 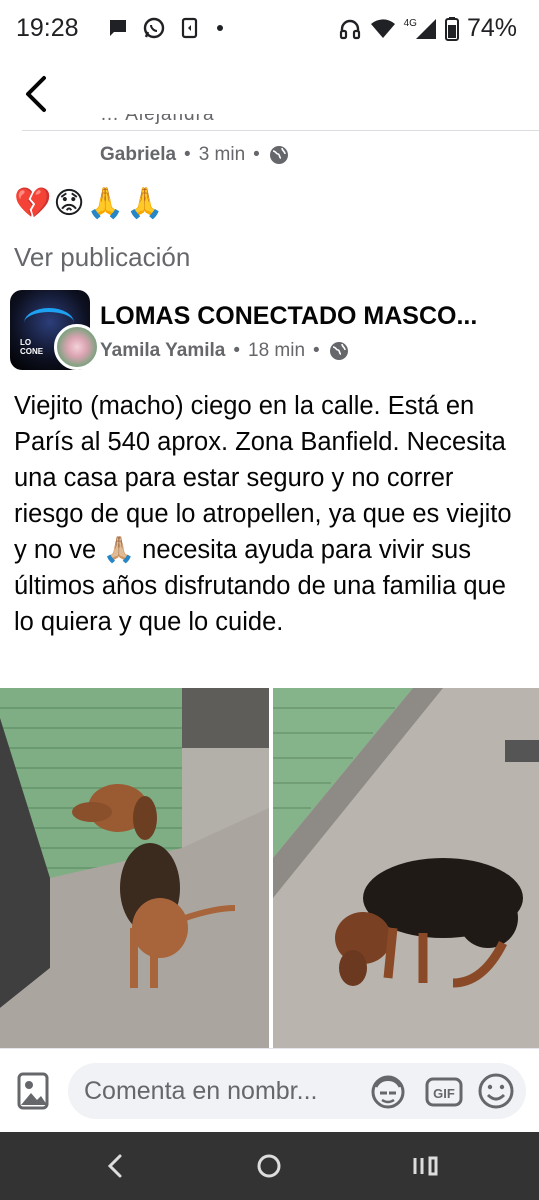 I want to click on view-post-link: Ver publicación, so click(x=102, y=257).